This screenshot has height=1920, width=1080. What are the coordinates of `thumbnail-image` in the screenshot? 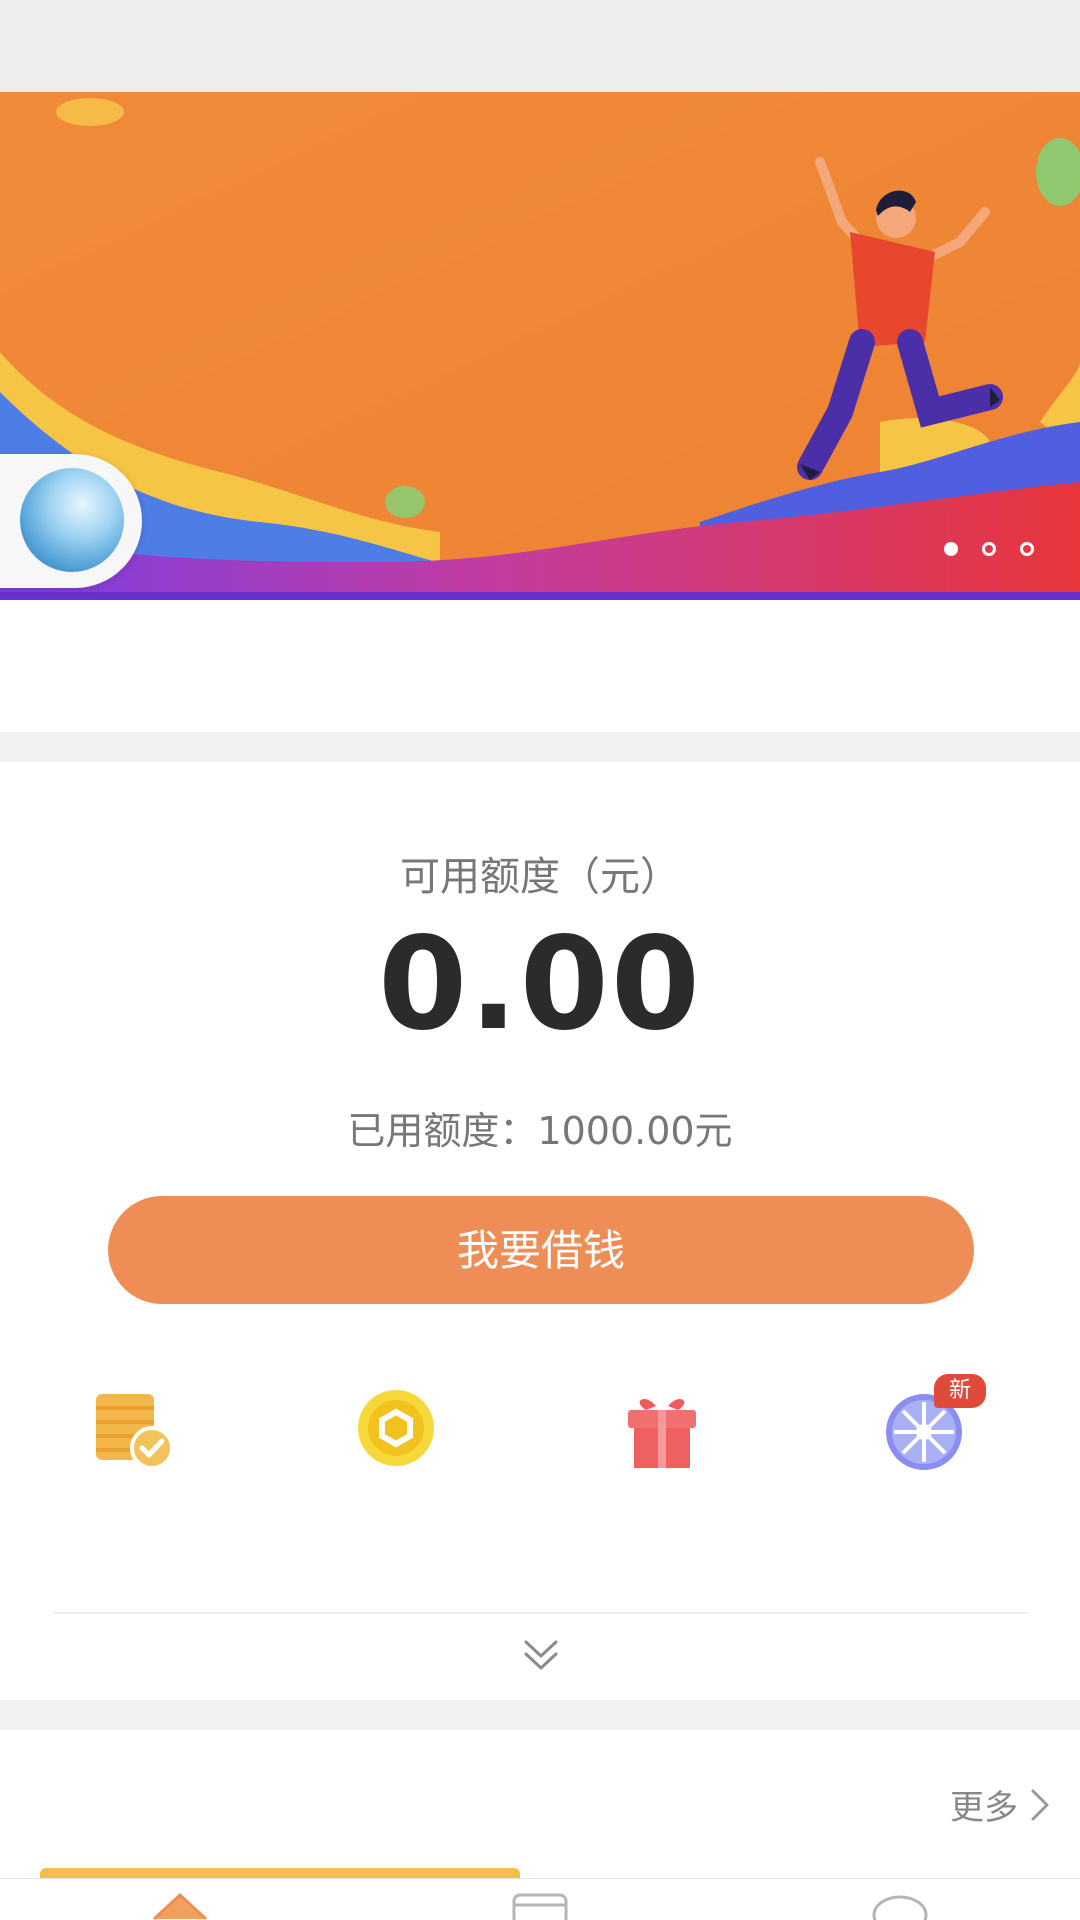 It's located at (72, 520).